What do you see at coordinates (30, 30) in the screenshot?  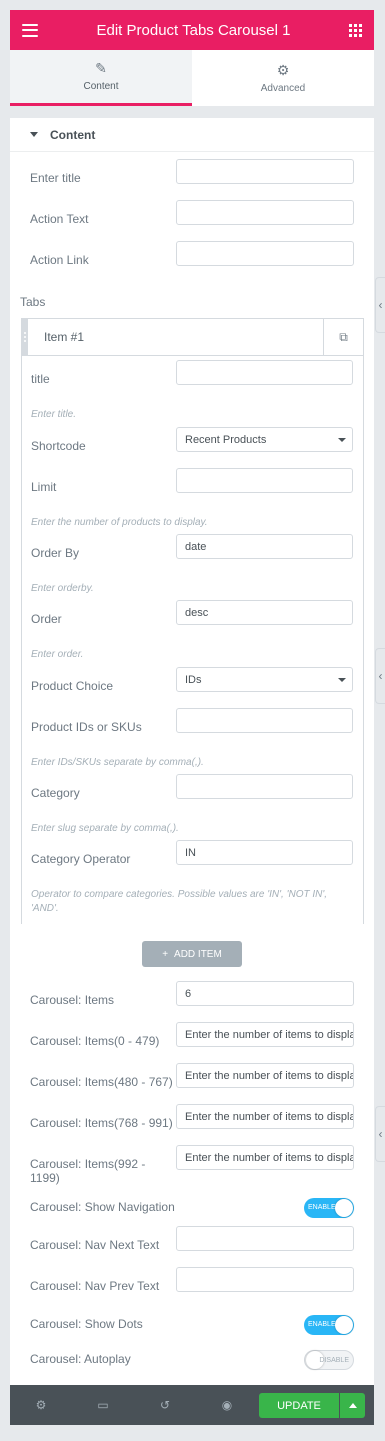 I see `hamburger-icon` at bounding box center [30, 30].